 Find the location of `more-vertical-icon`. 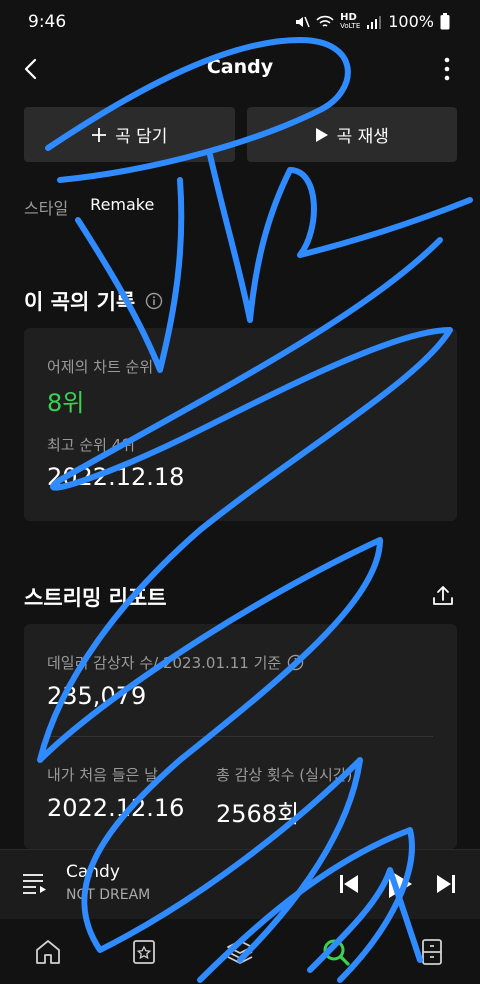

more-vertical-icon is located at coordinates (447, 69).